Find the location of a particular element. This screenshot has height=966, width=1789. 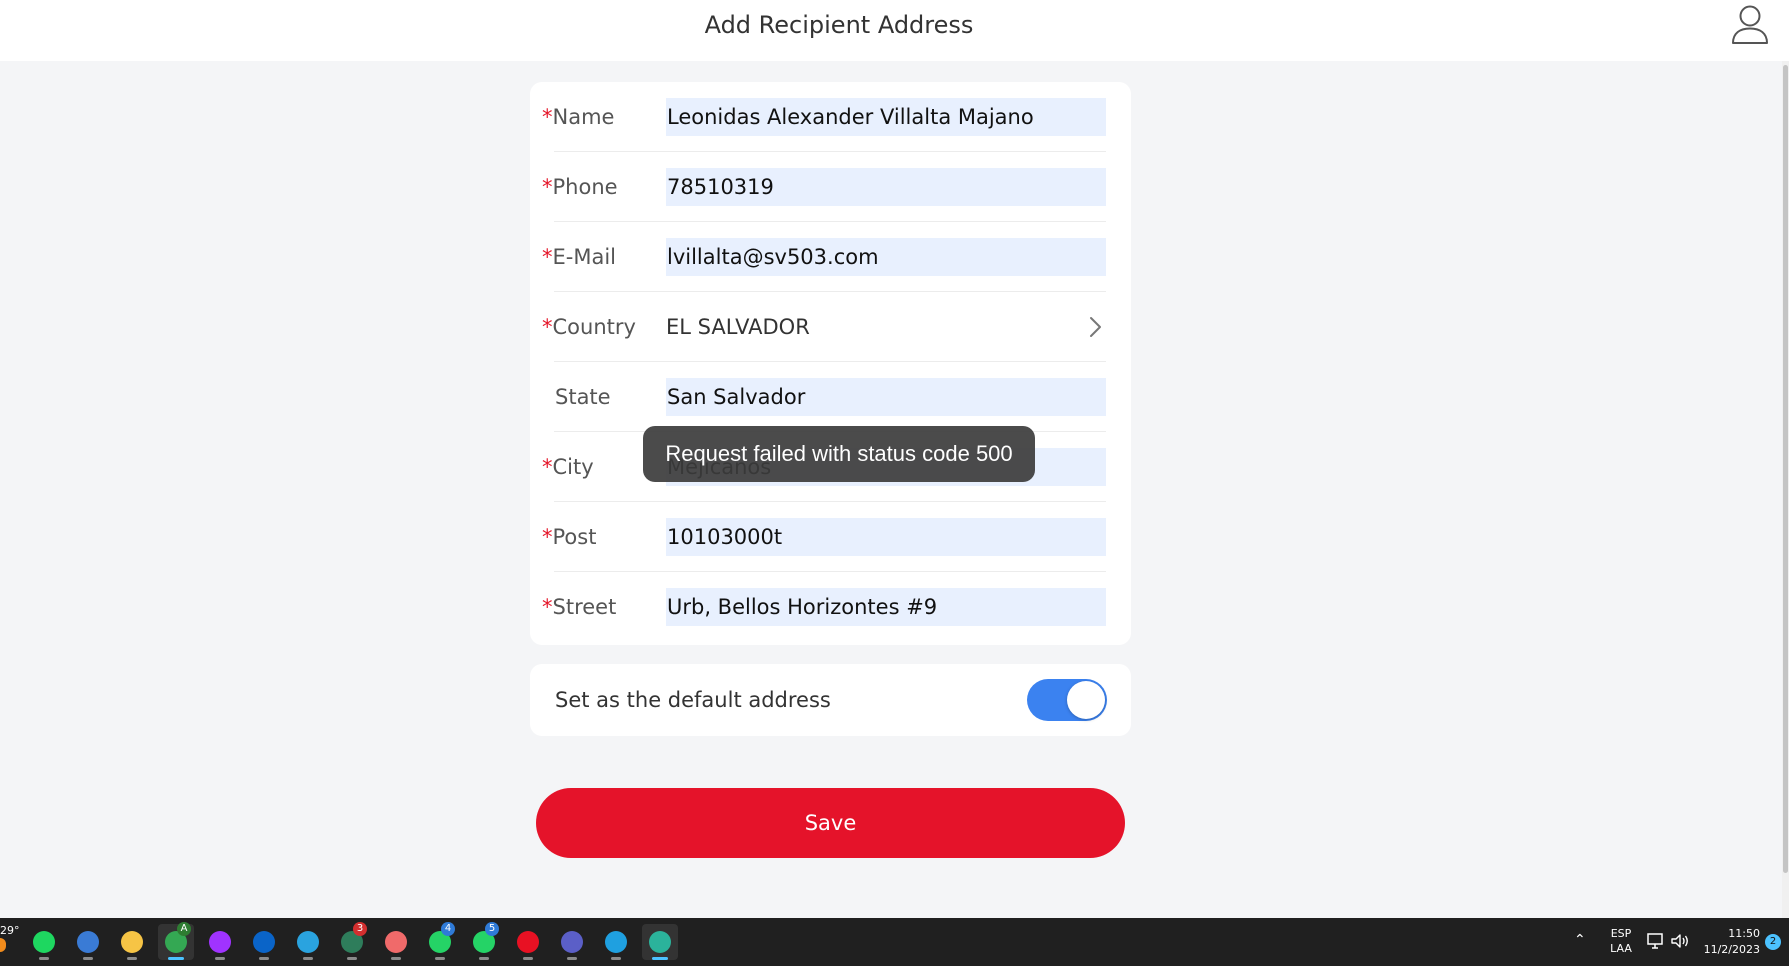

taskbar-cube-app-button is located at coordinates (660, 942).